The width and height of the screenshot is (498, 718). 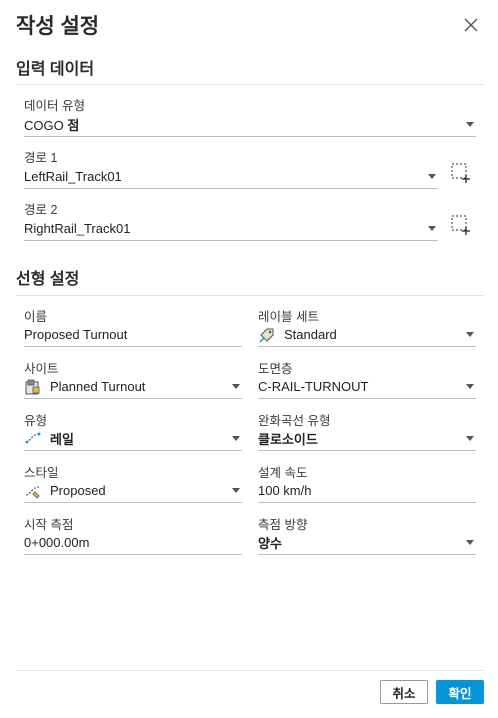 I want to click on label-set-dropdown: Standard, so click(x=367, y=335).